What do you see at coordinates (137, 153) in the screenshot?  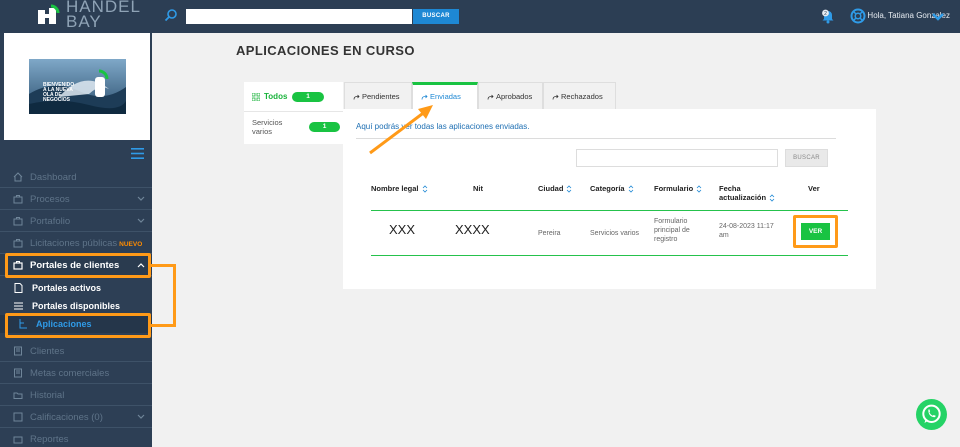 I see `menu-toggle-icon` at bounding box center [137, 153].